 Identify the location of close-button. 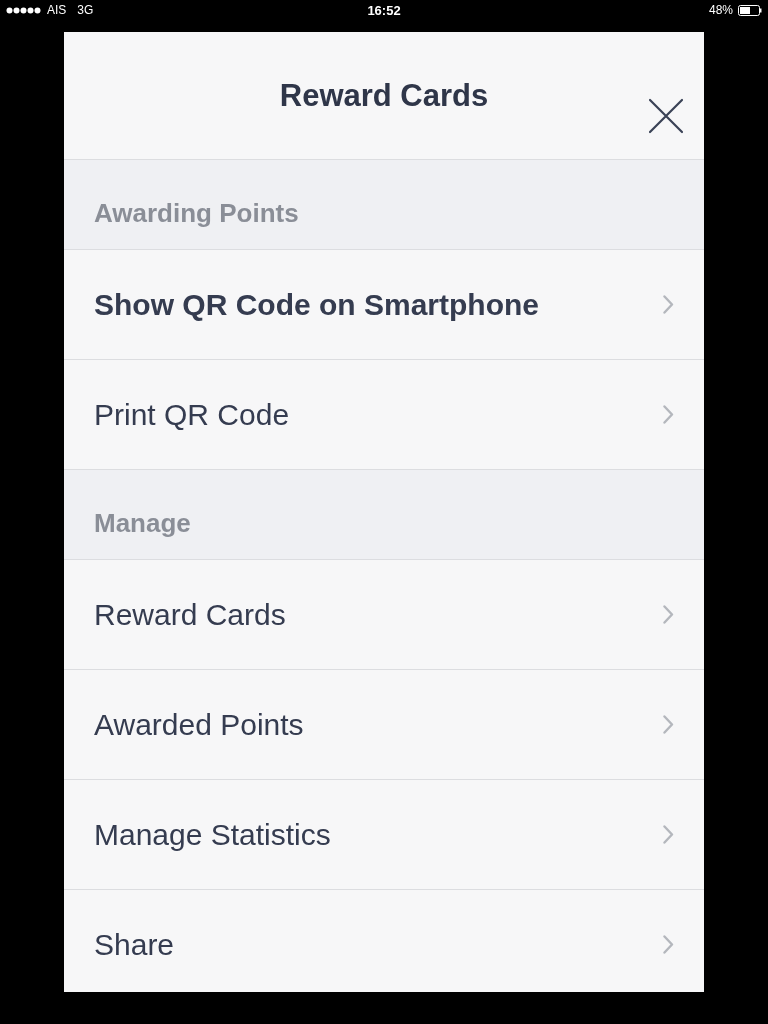
(666, 116).